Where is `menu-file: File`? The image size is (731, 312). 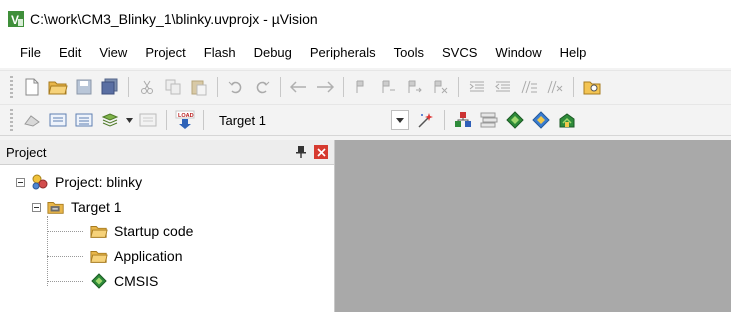
menu-file: File is located at coordinates (25, 53).